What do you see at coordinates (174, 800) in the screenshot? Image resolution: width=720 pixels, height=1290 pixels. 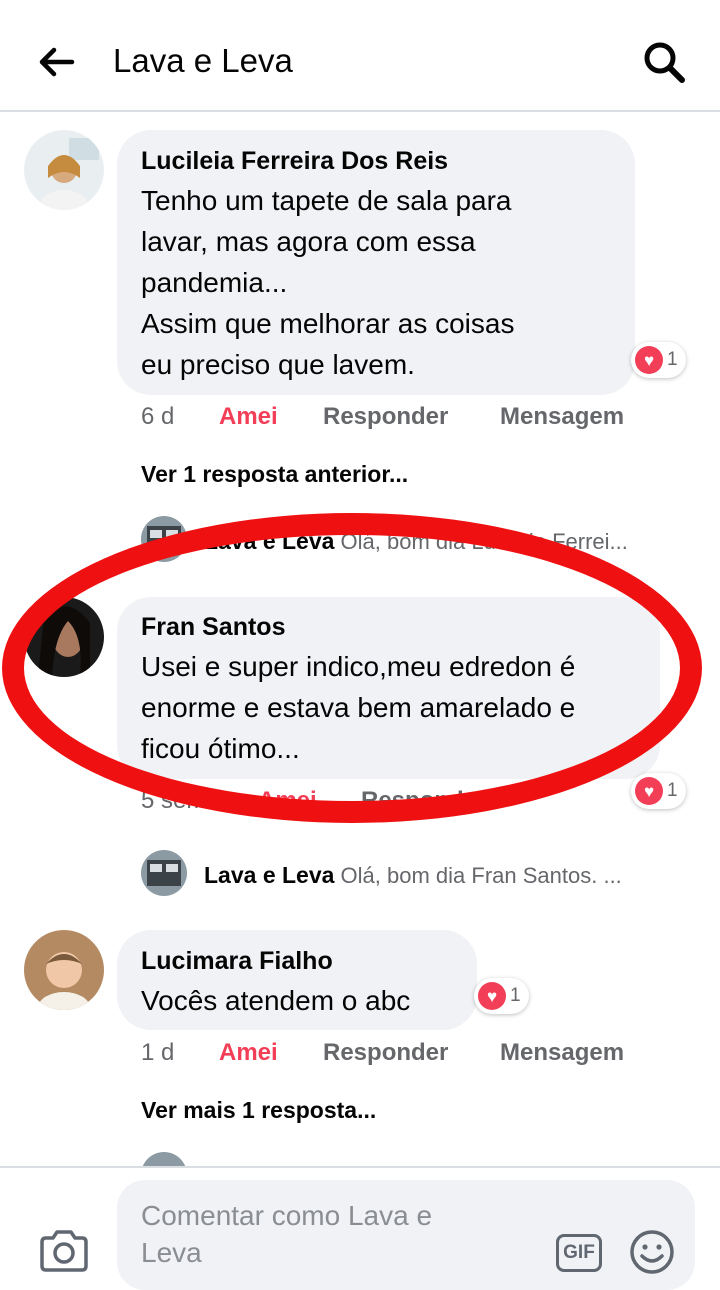 I see `comment-time: 5 sem` at bounding box center [174, 800].